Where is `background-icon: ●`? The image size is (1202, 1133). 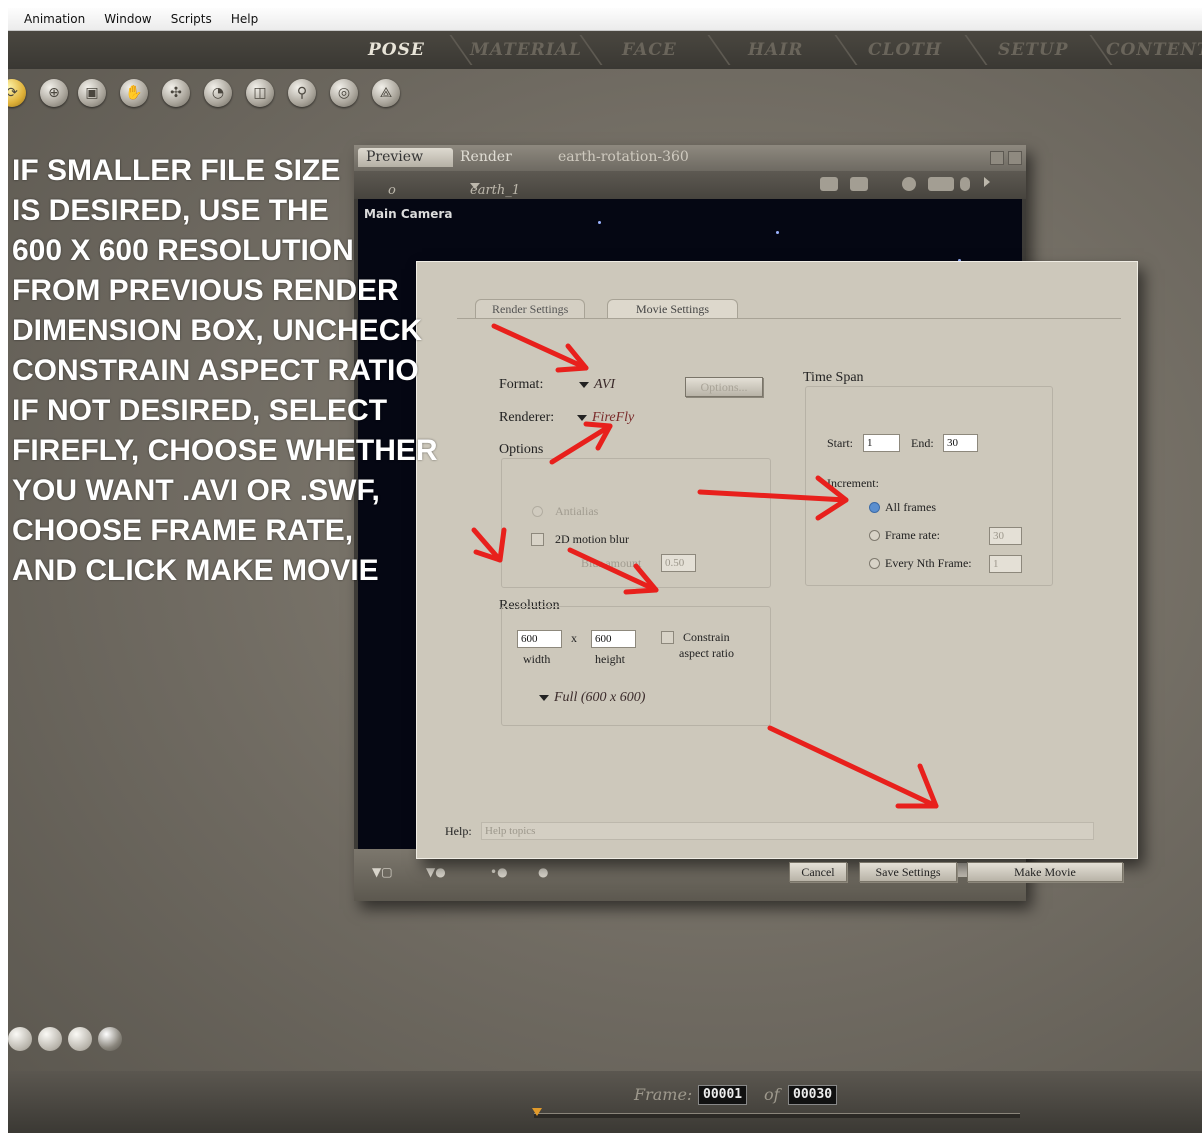 background-icon: ● is located at coordinates (543, 872).